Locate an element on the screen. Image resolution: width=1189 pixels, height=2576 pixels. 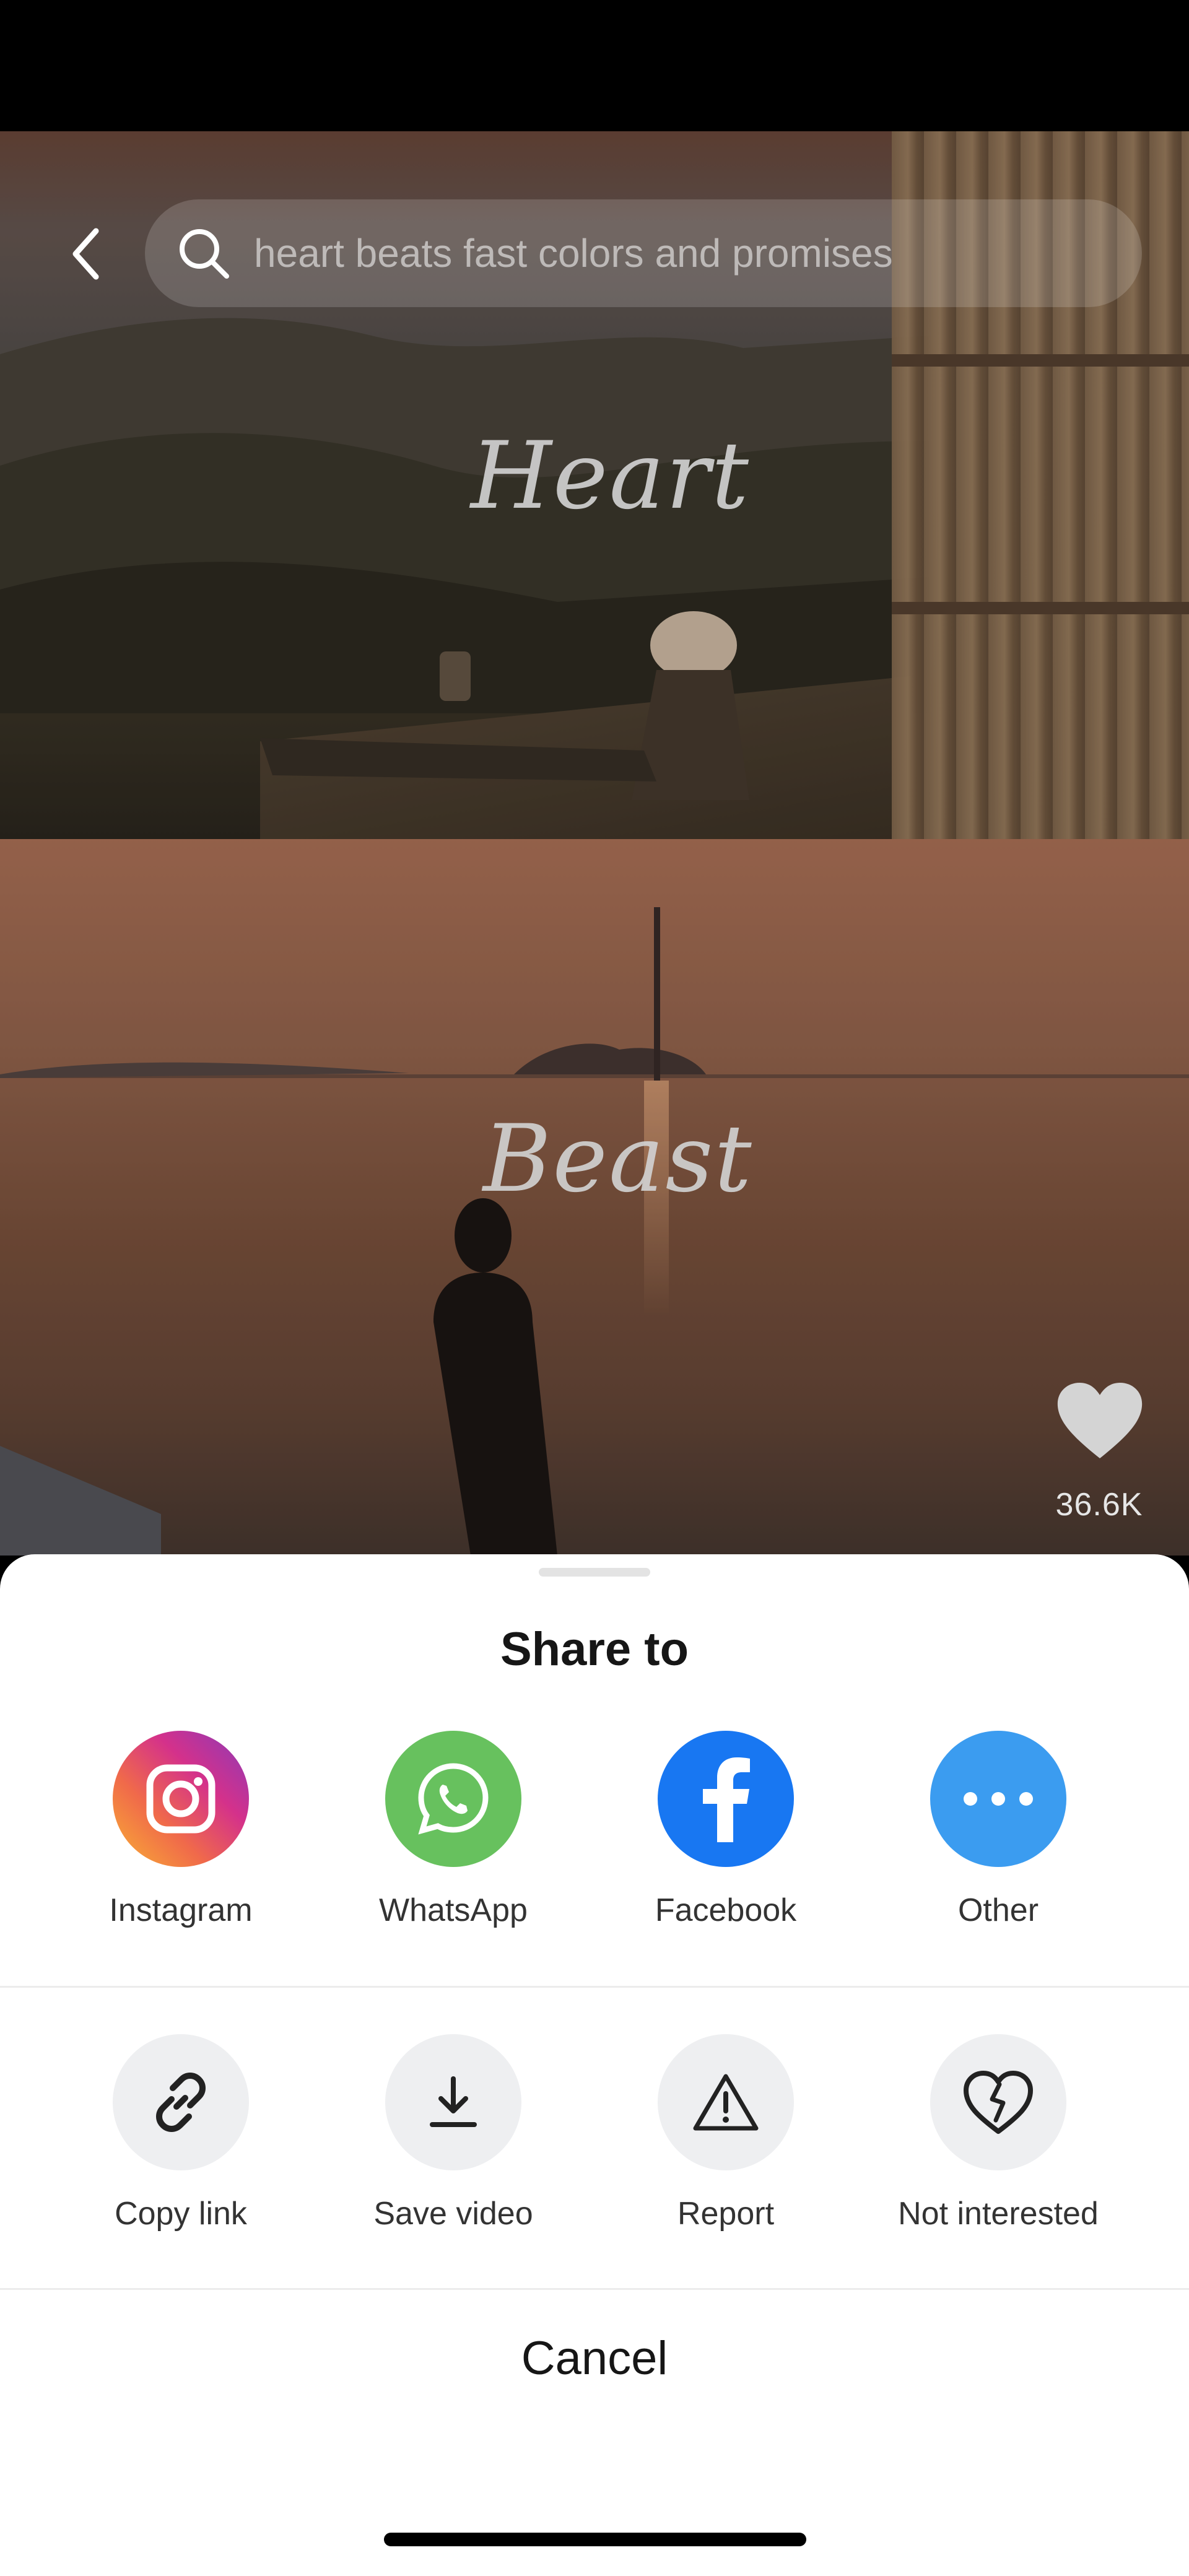
home-indicator is located at coordinates (595, 2539).